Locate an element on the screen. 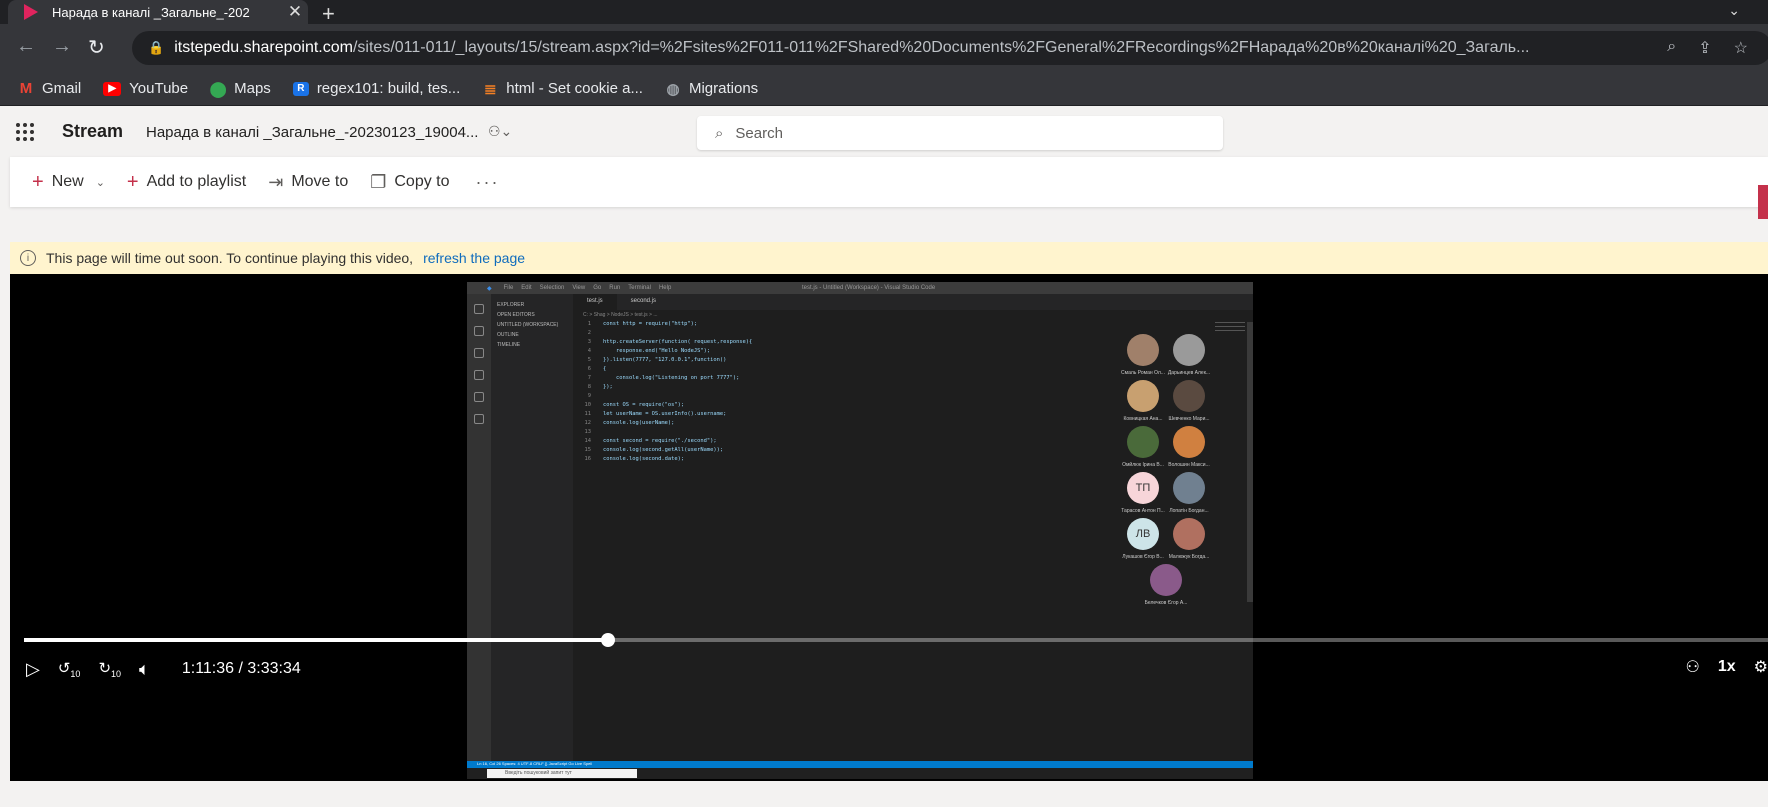  add-to-playlist-label: Add to playlist is located at coordinates (196, 181).